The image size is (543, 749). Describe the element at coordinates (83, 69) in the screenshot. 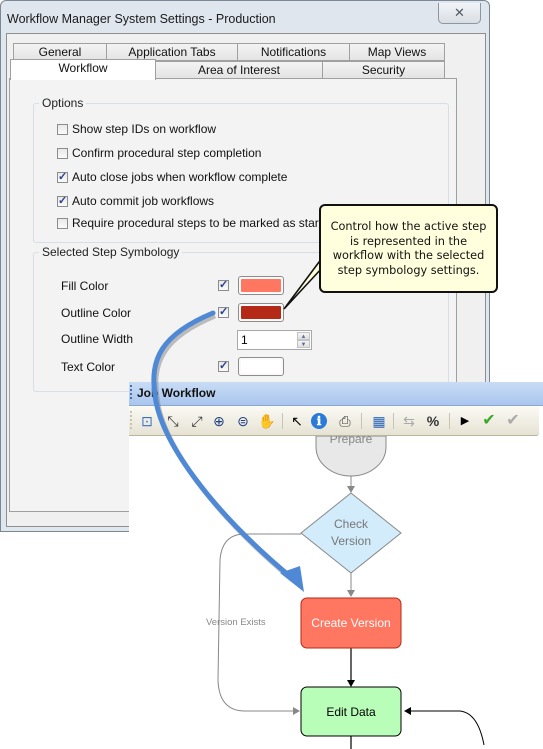

I see `tab-workflow: Workflow` at that location.